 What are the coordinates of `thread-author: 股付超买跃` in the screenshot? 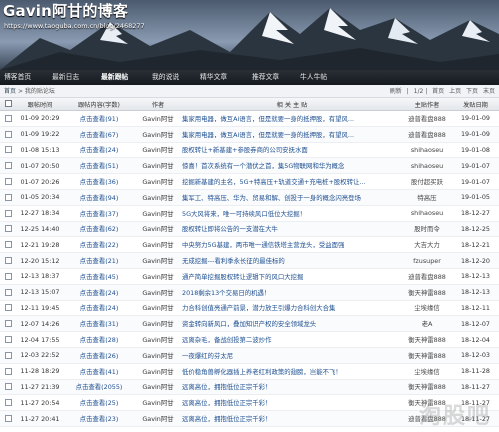 It's located at (427, 181).